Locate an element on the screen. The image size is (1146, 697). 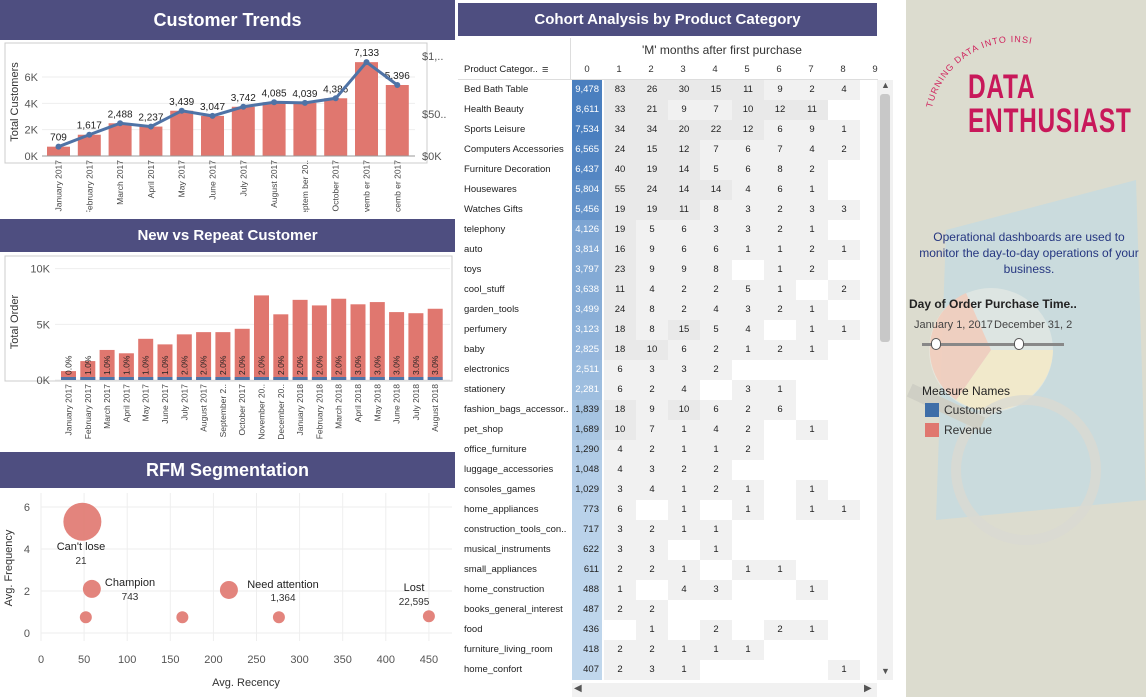
month0-cell: 2,511 is located at coordinates (587, 370).